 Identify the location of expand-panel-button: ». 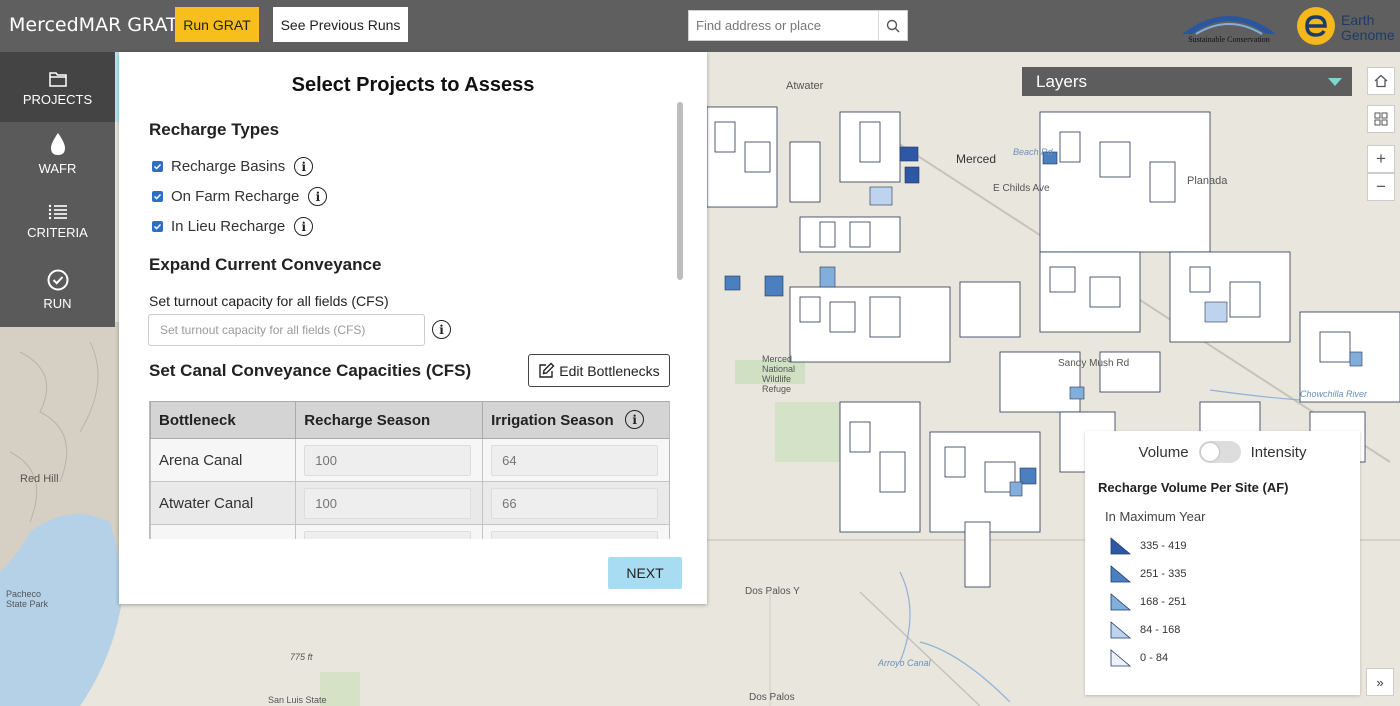
(1380, 682).